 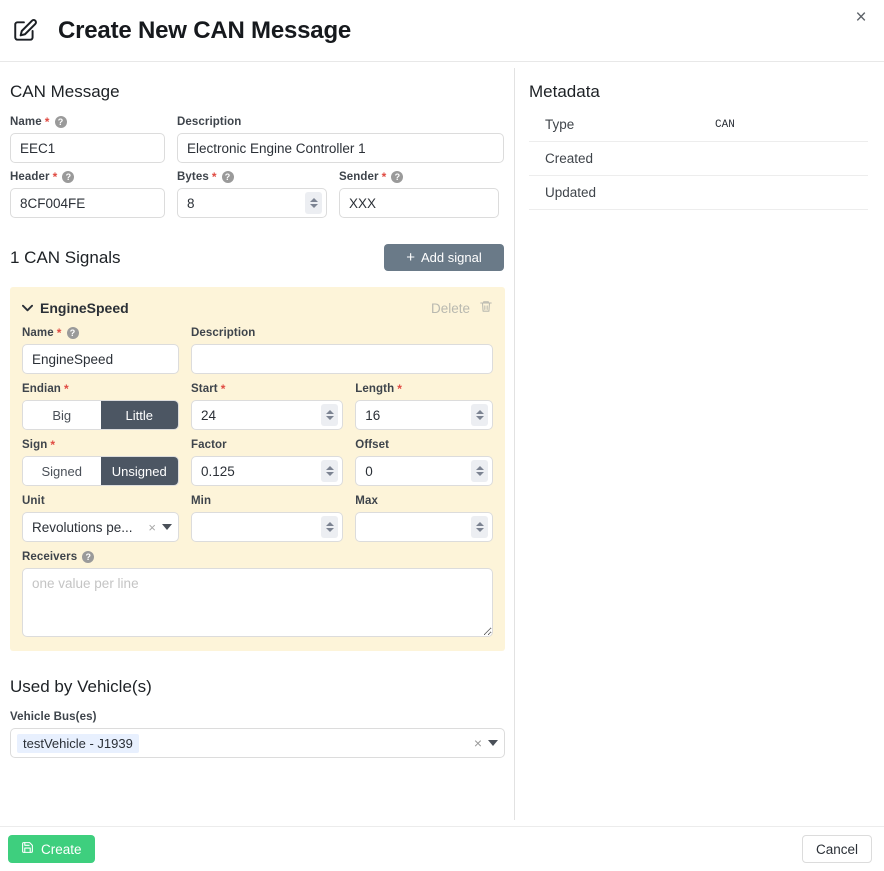 What do you see at coordinates (424, 462) in the screenshot?
I see `offset-group: Offset` at bounding box center [424, 462].